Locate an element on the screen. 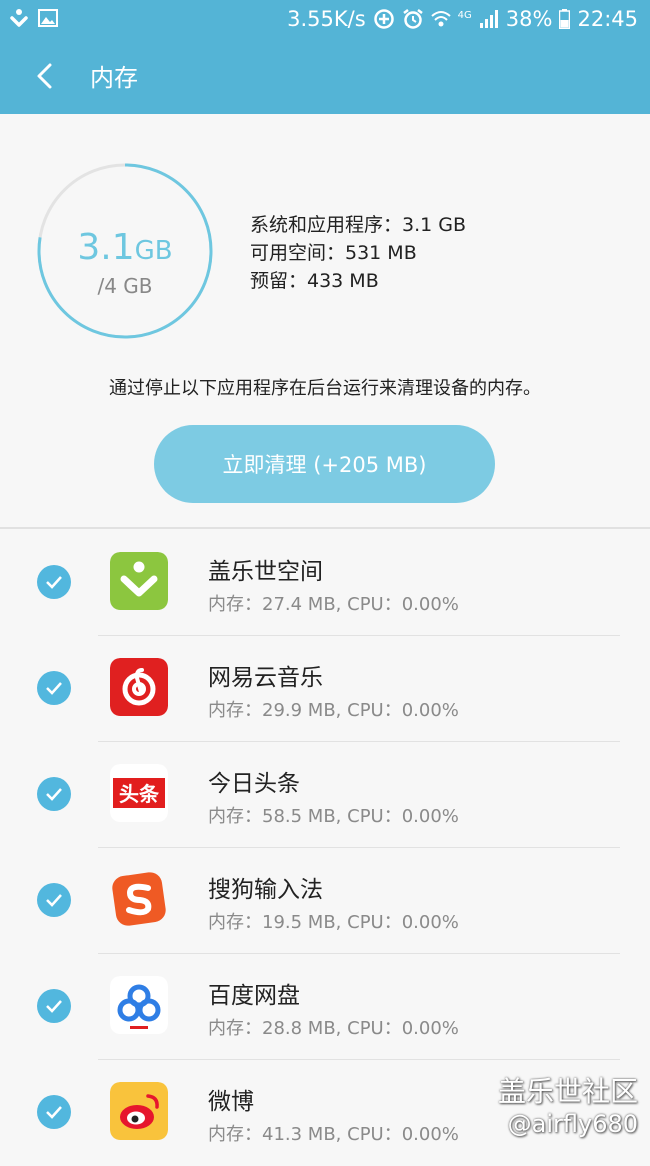 The height and width of the screenshot is (1166, 650). wifi-icon is located at coordinates (440, 19).